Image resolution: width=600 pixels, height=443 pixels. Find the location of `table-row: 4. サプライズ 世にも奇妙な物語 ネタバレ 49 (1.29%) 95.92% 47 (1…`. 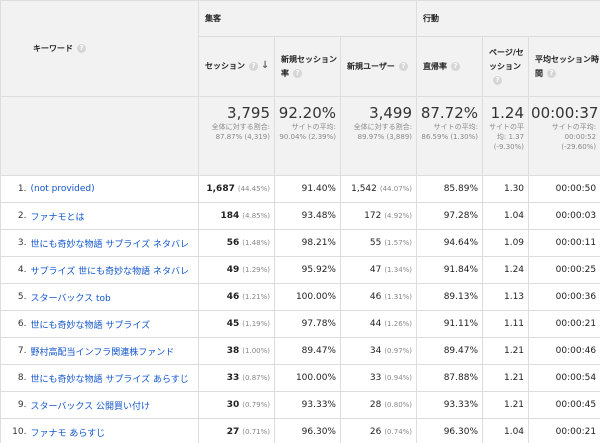

table-row: 4. サプライズ 世にも奇妙な物語 ネタバレ 49 (1.29%) 95.92% 47 (1… is located at coordinates (300, 270).